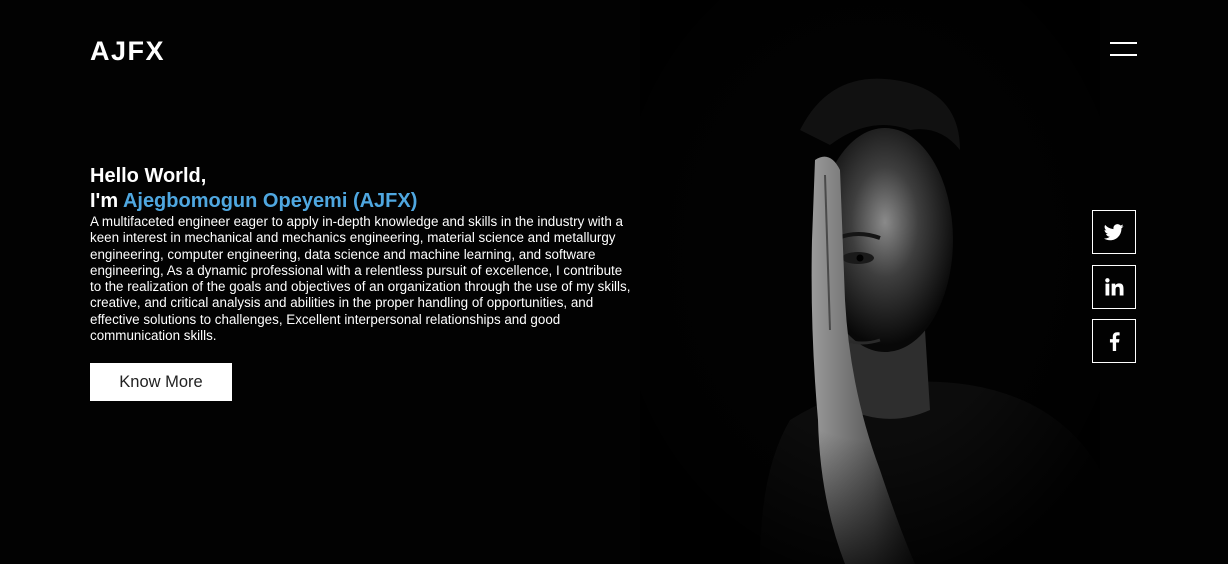  I want to click on linkedin-link, so click(1114, 287).